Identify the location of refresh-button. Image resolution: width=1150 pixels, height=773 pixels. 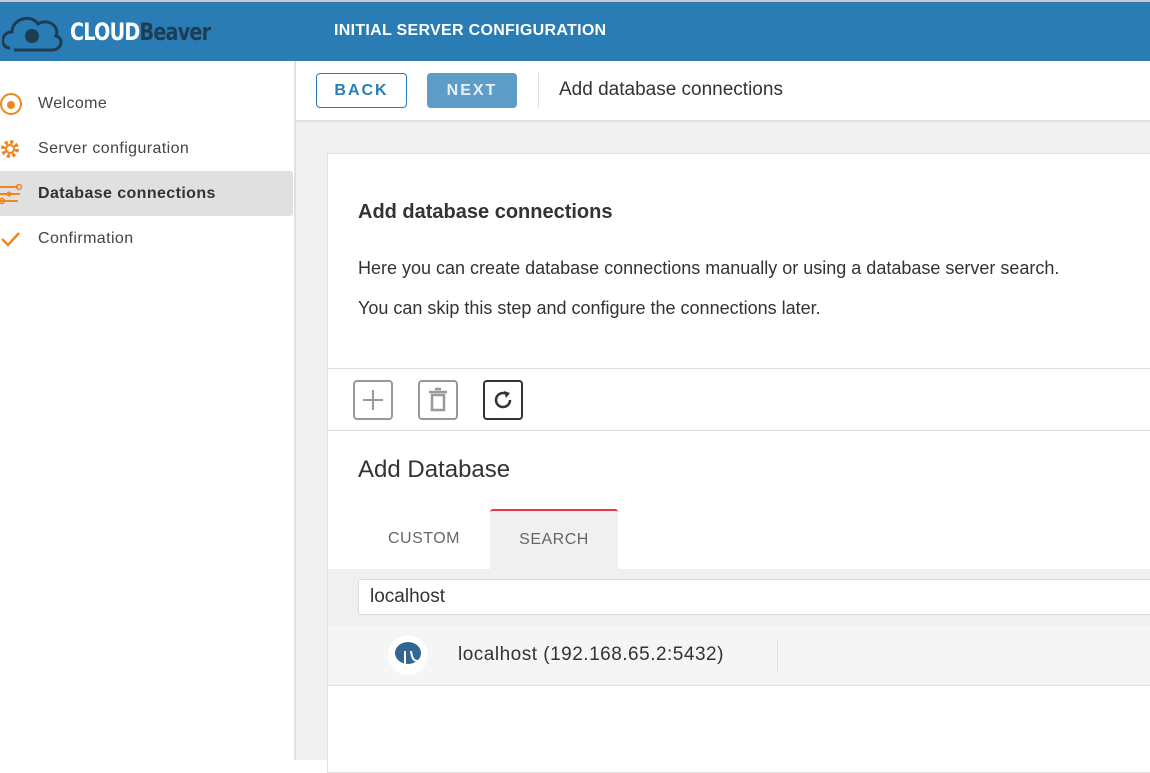
(503, 400).